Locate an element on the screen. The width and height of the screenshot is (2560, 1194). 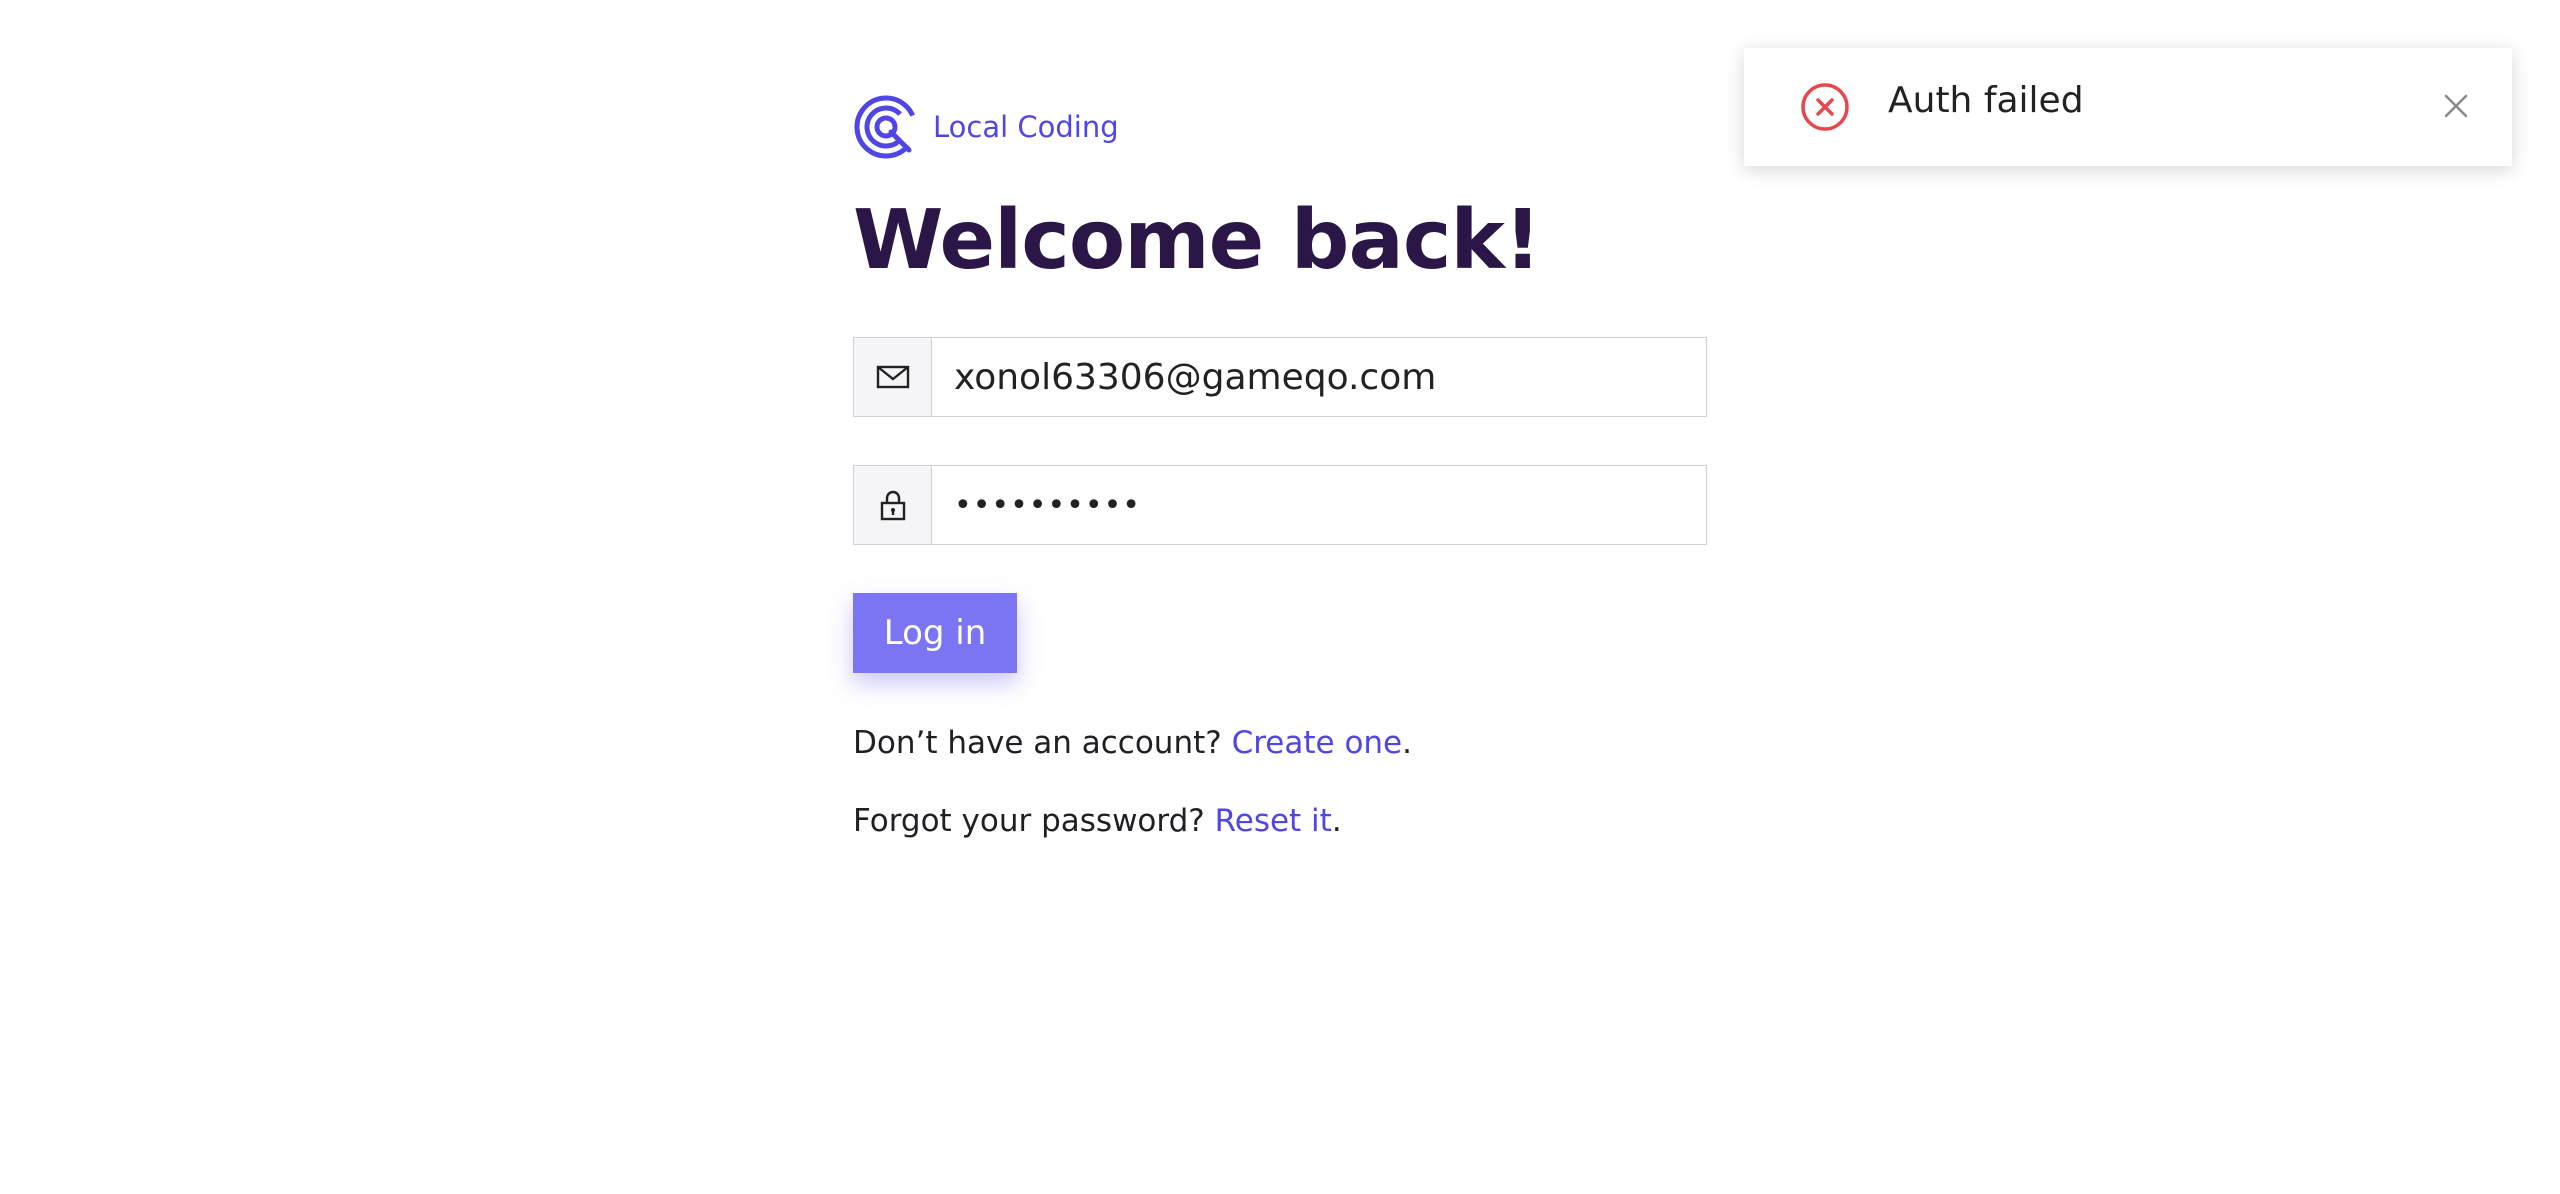
login-button: Log in is located at coordinates (935, 633).